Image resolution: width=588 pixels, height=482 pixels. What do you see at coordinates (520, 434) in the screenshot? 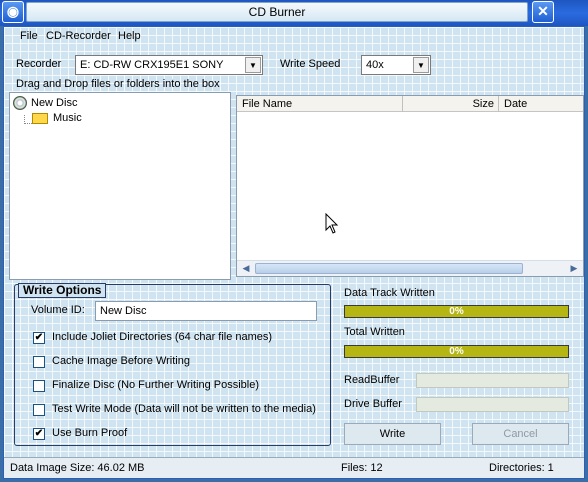
I see `cancel-button: Cancel` at bounding box center [520, 434].